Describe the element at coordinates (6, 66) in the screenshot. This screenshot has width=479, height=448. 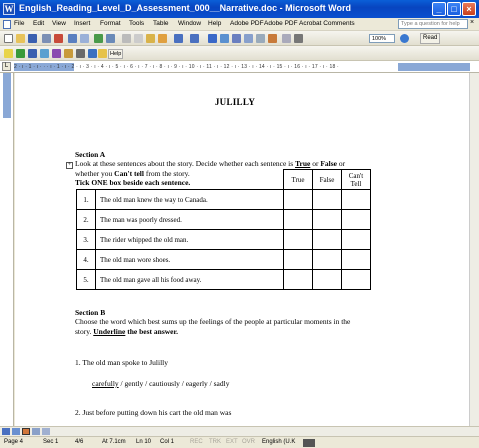
I see `tab-selector-icon: L` at that location.